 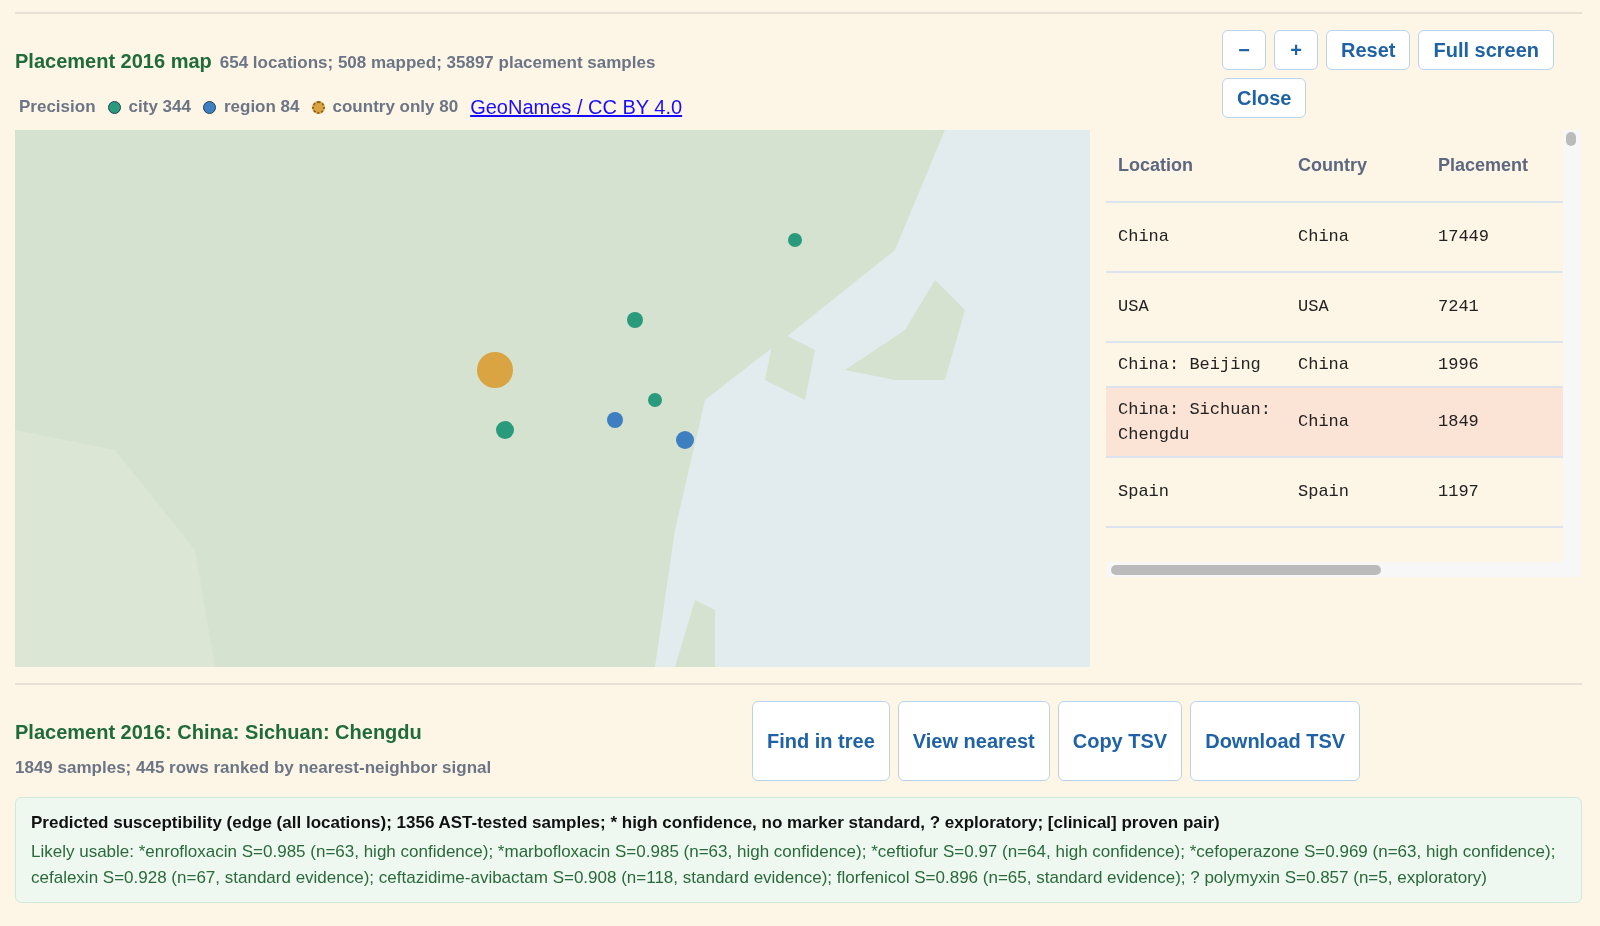 I want to click on legend-label: region 84, so click(x=261, y=107).